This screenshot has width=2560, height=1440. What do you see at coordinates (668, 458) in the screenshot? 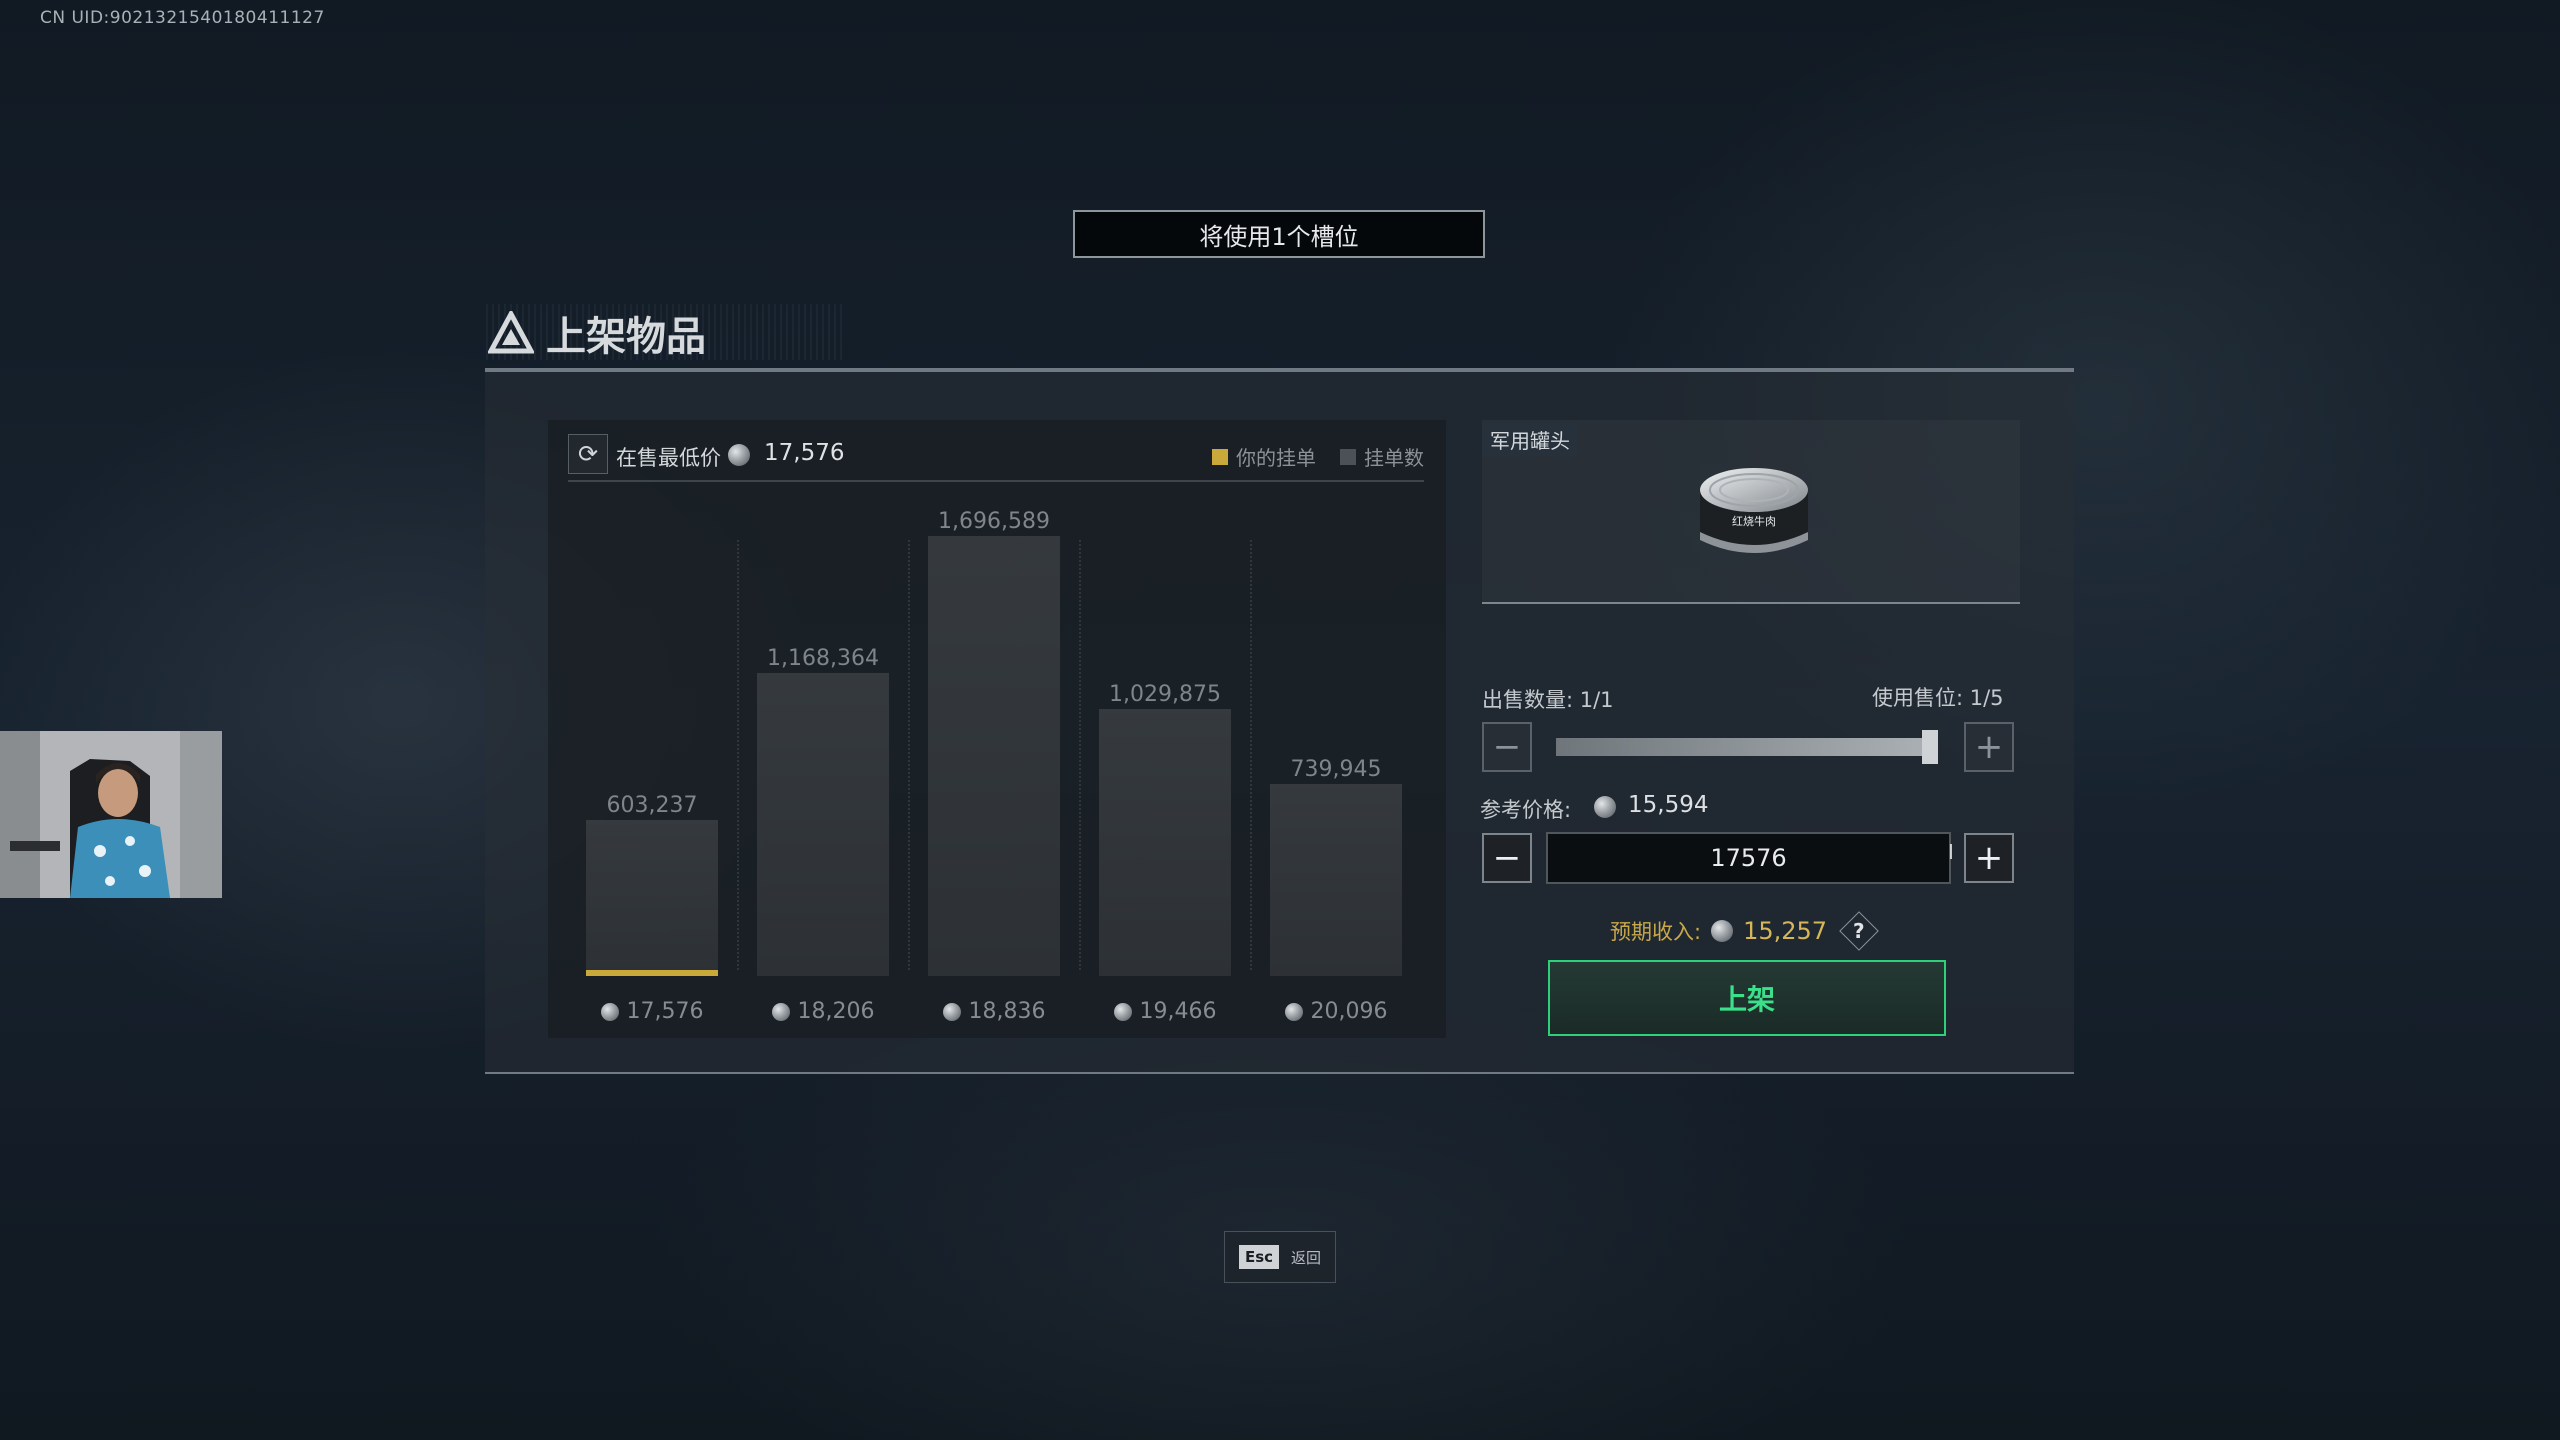
I see `lowest-price-label: 在售最低价` at bounding box center [668, 458].